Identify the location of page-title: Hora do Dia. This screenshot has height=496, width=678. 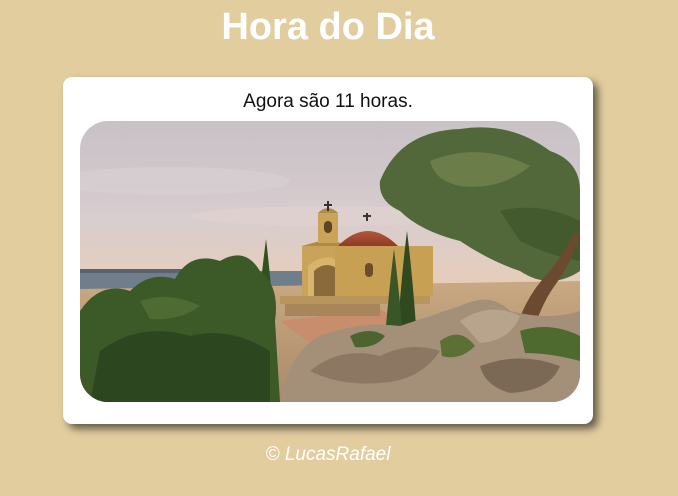
(328, 27).